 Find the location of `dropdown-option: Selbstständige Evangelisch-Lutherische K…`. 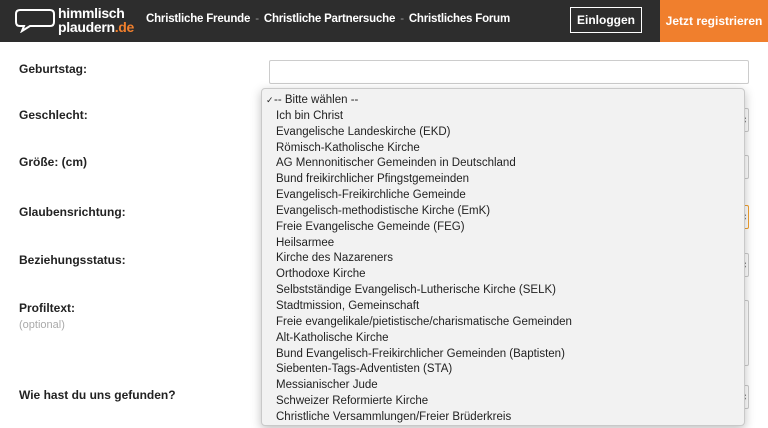

dropdown-option: Selbstständige Evangelisch-Lutherische K… is located at coordinates (503, 291).